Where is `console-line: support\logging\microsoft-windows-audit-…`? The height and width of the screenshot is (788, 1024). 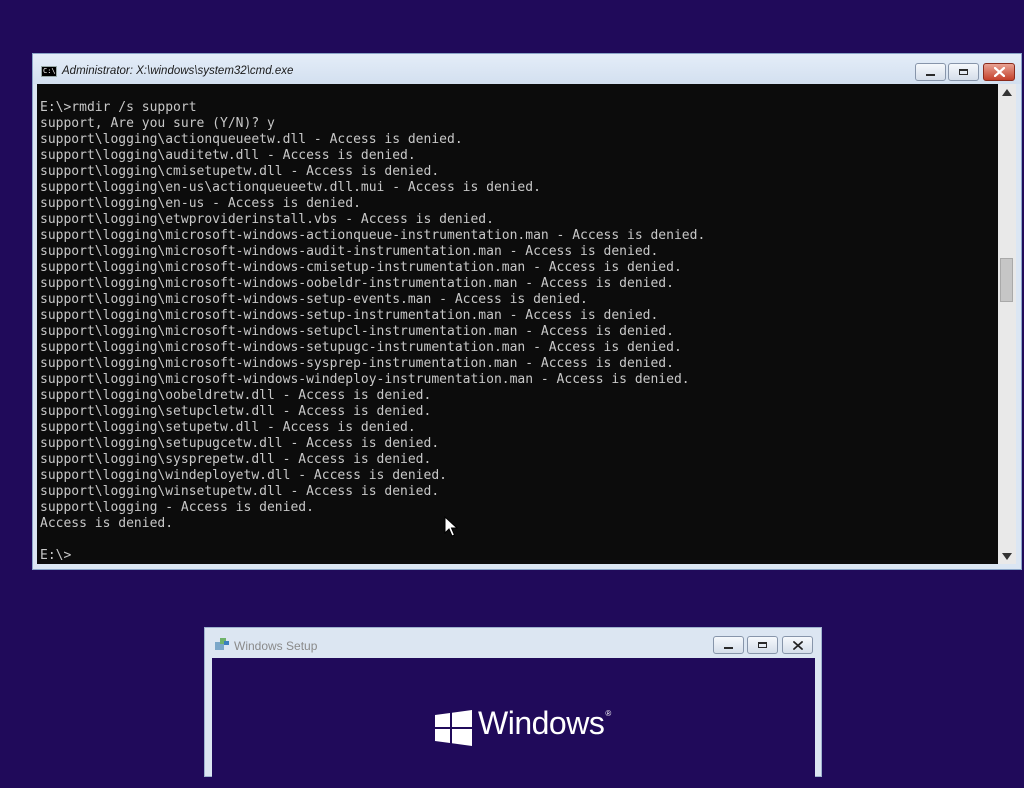 console-line: support\logging\microsoft-windows-audit-… is located at coordinates (349, 251).